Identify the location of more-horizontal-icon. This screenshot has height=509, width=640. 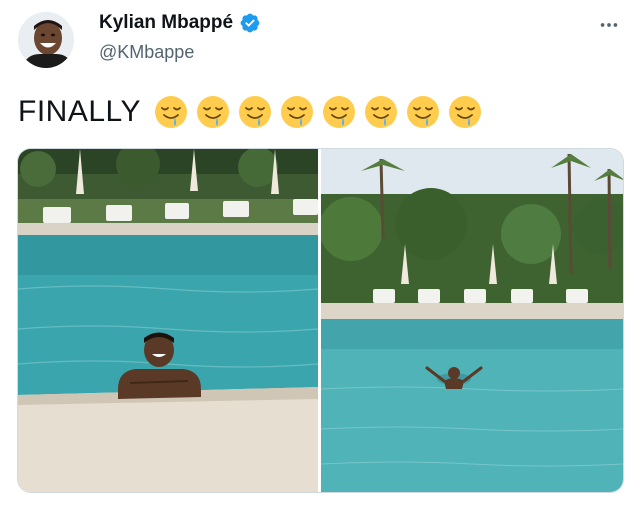
(609, 25).